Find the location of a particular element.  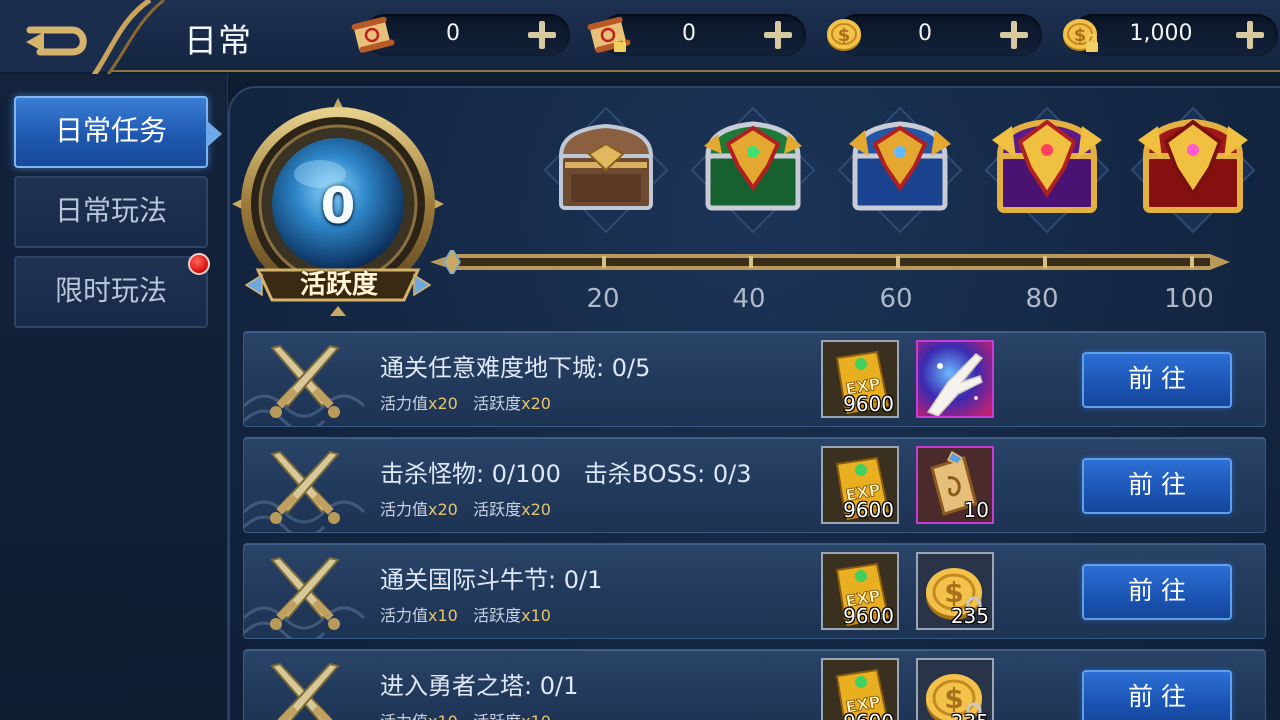

back-arrow-icon is located at coordinates (82, 40).